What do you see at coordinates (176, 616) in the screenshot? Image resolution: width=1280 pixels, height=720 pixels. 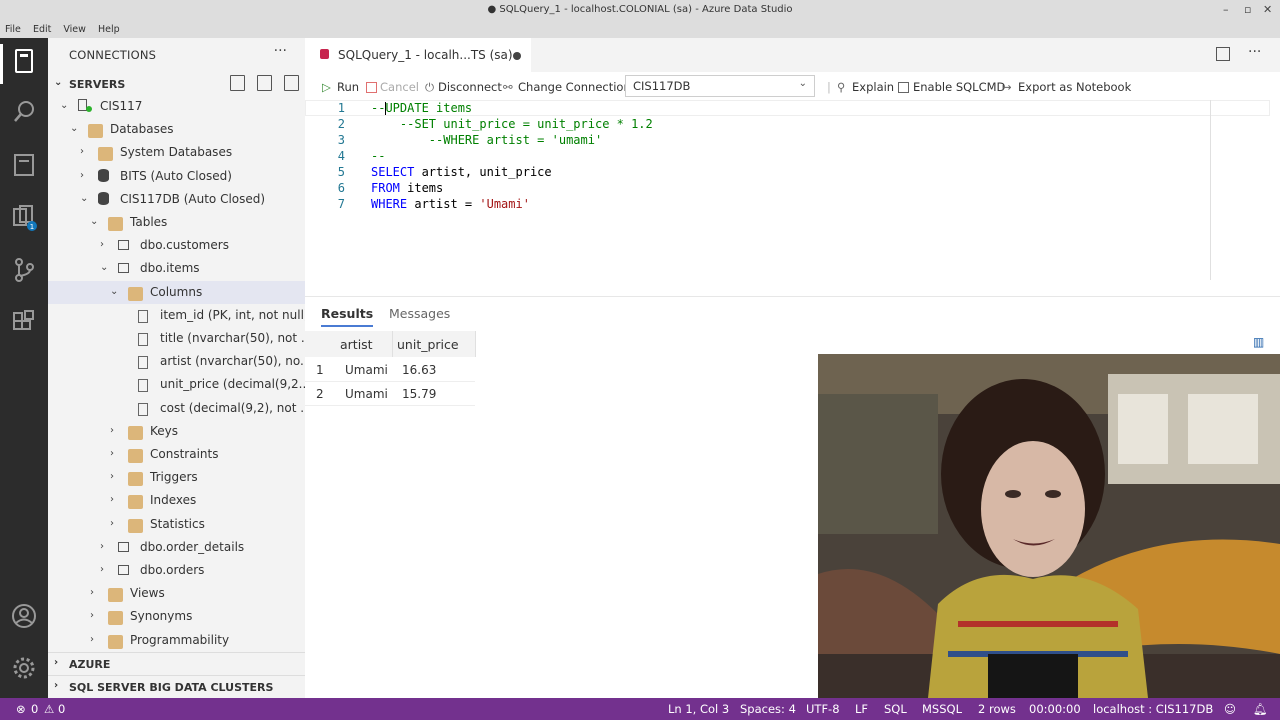 I see `tree-item: › Synonyms` at bounding box center [176, 616].